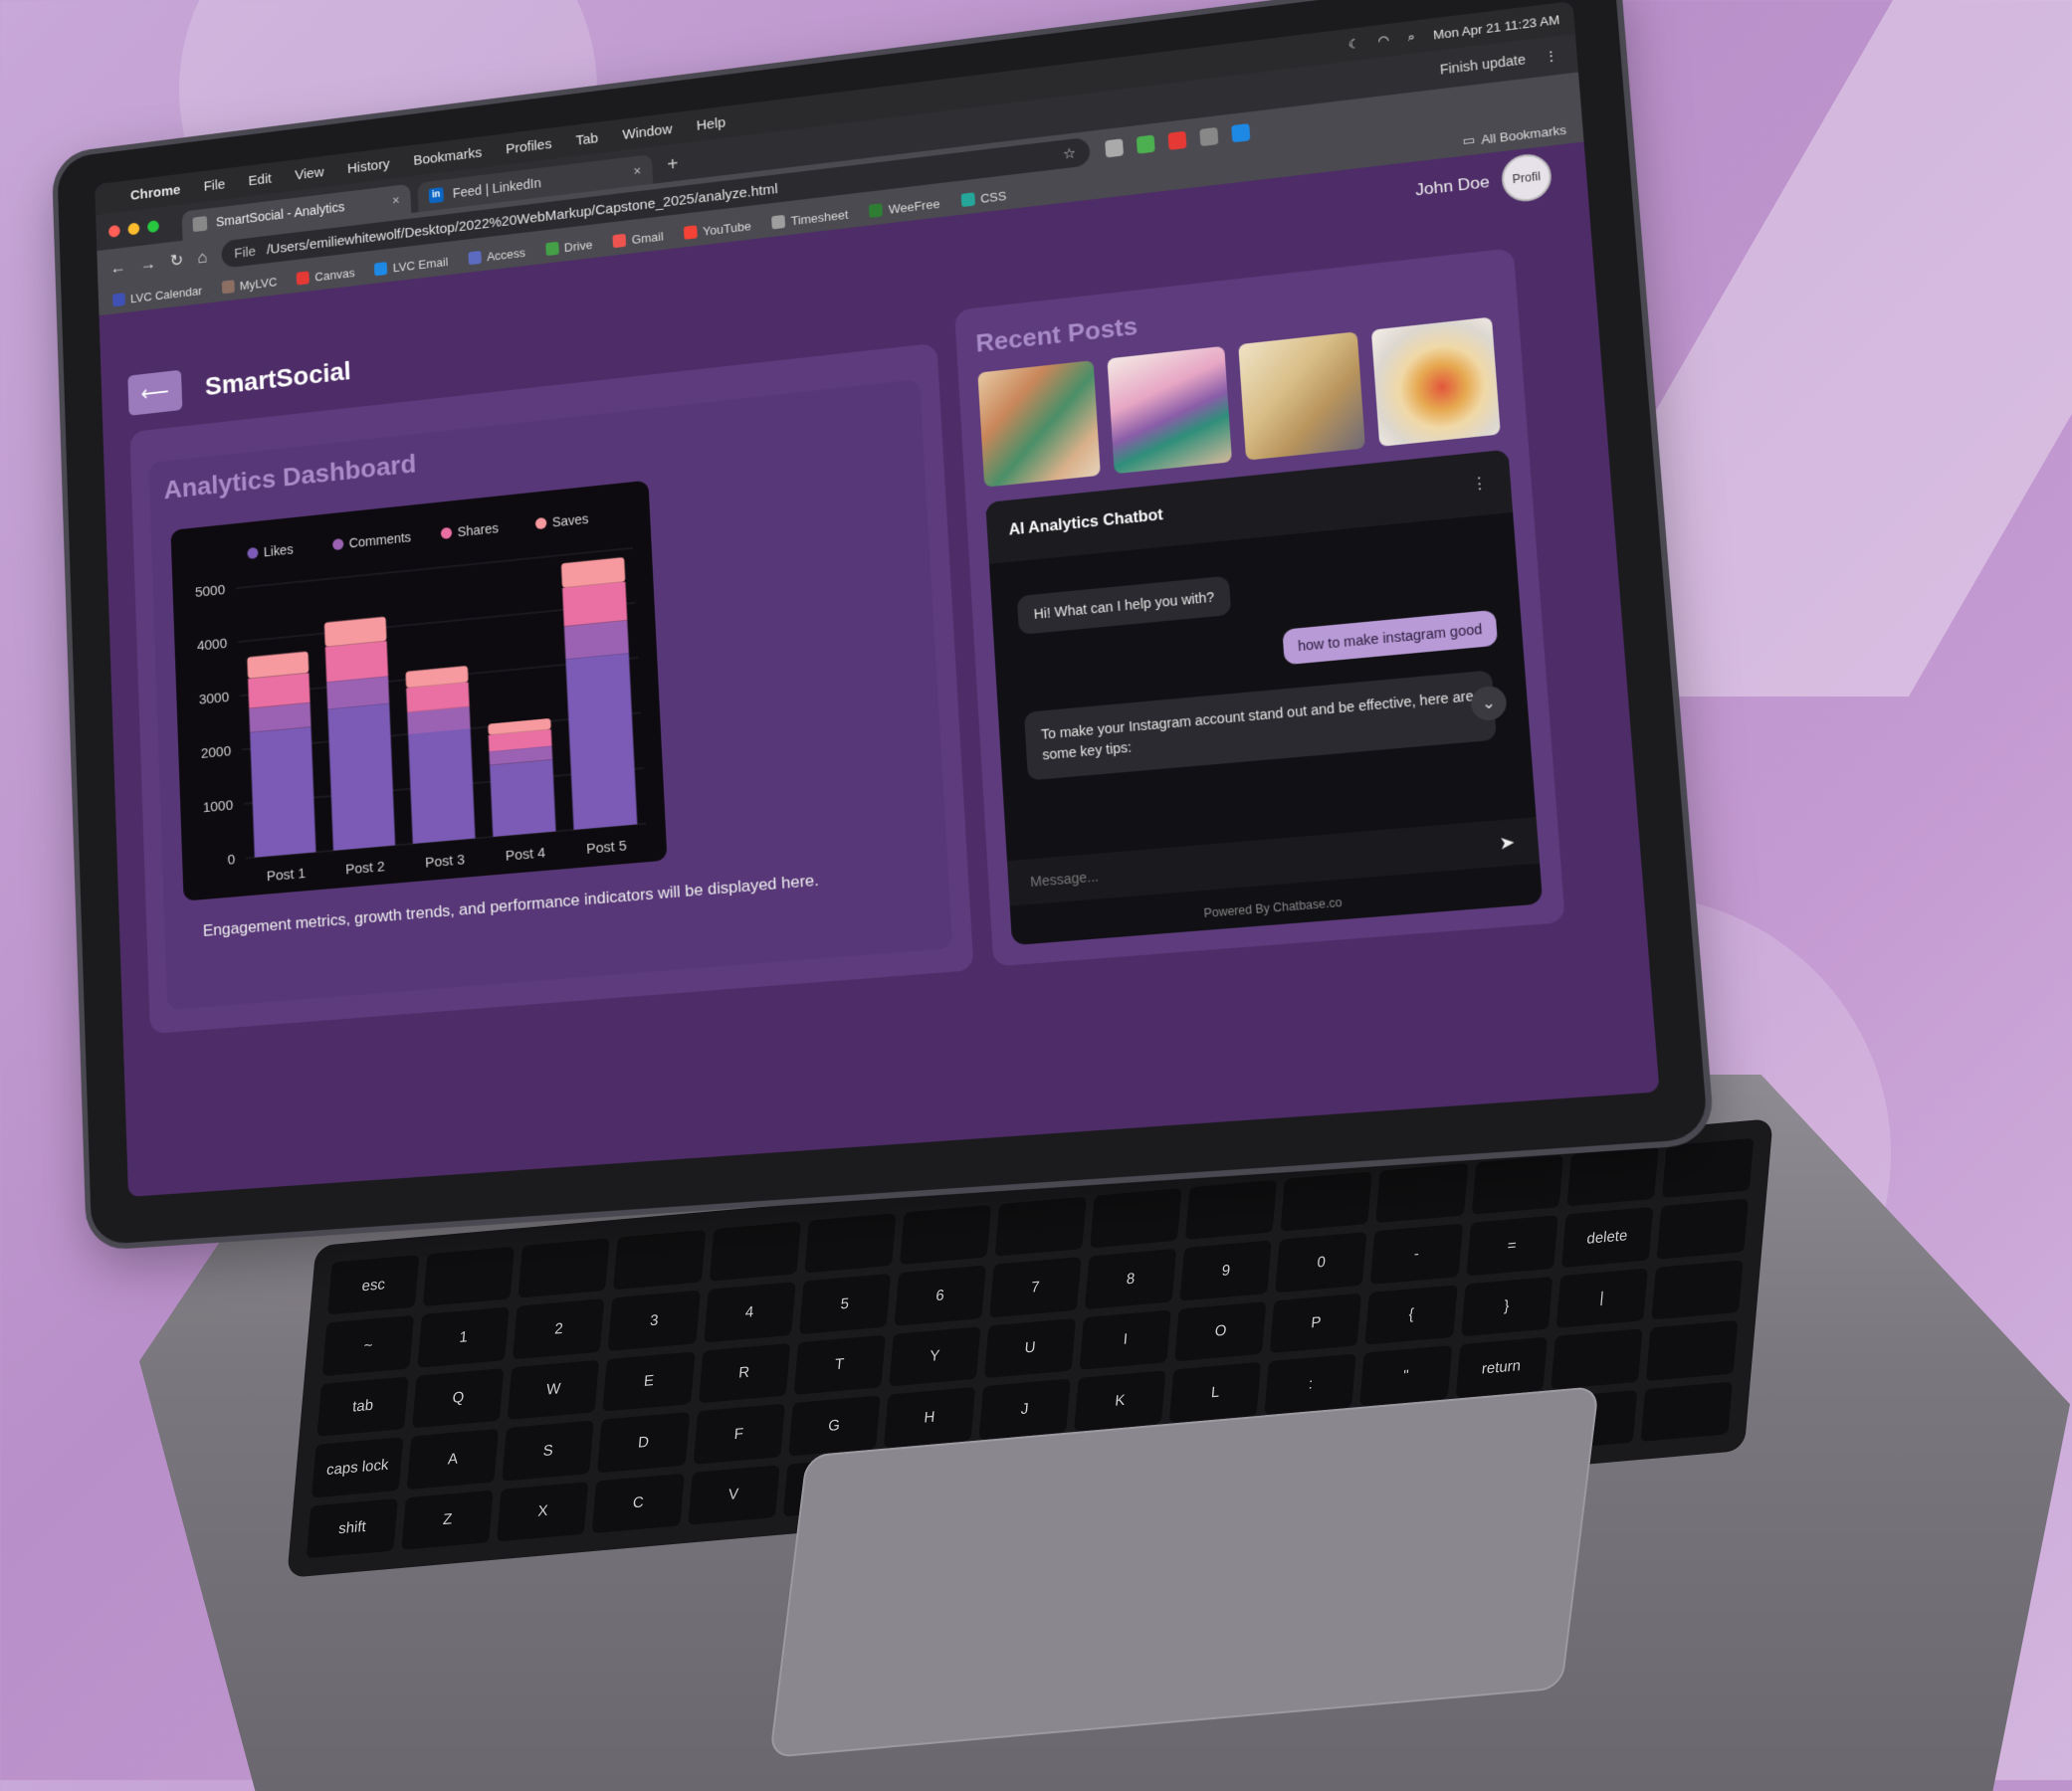 The width and height of the screenshot is (2072, 1791). Describe the element at coordinates (309, 173) in the screenshot. I see `menu-view: View` at that location.